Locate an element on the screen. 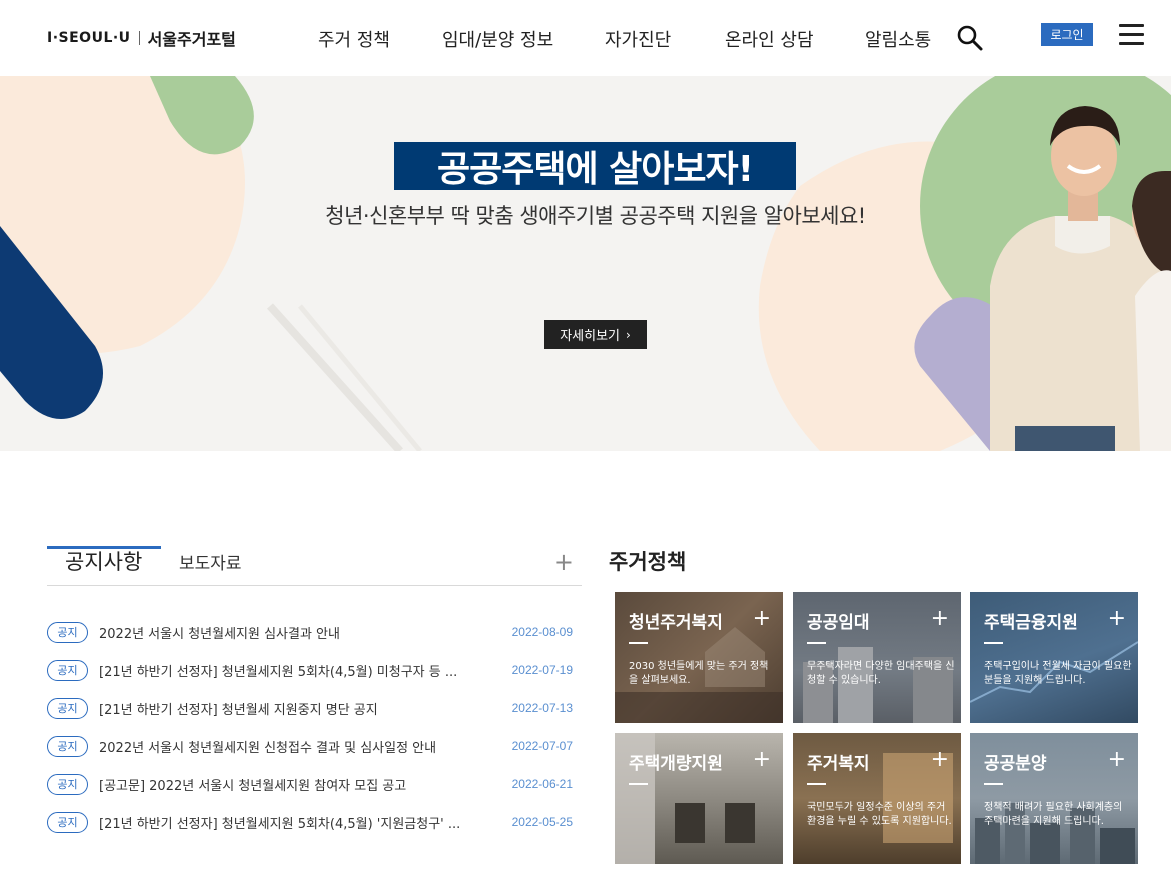  card-description: 정책적 배려가 필요한 사회계층의 주택마련을 지원해 드립니다. is located at coordinates (1053, 814).